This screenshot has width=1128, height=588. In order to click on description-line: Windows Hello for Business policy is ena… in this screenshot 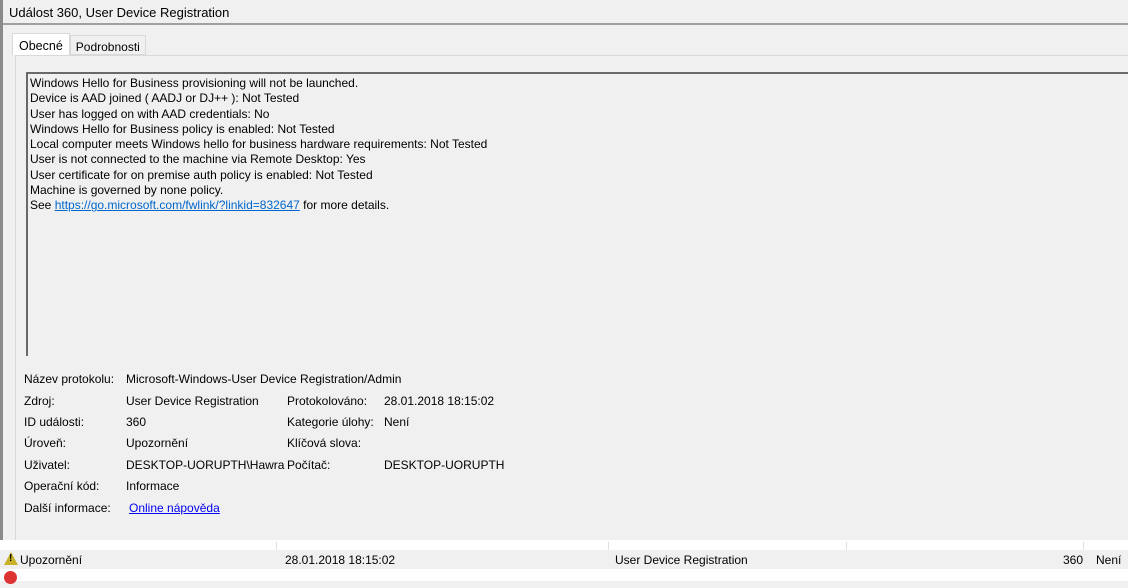, I will do `click(182, 128)`.